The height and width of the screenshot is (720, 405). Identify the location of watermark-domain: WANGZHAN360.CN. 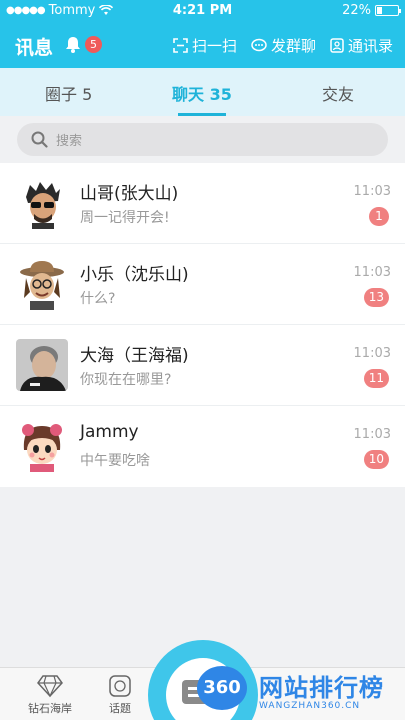
(310, 706).